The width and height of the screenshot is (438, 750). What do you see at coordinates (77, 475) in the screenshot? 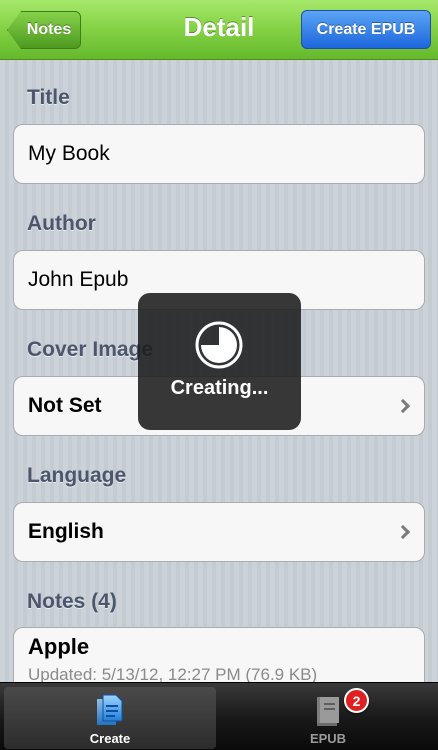
I see `language-label: Language` at bounding box center [77, 475].